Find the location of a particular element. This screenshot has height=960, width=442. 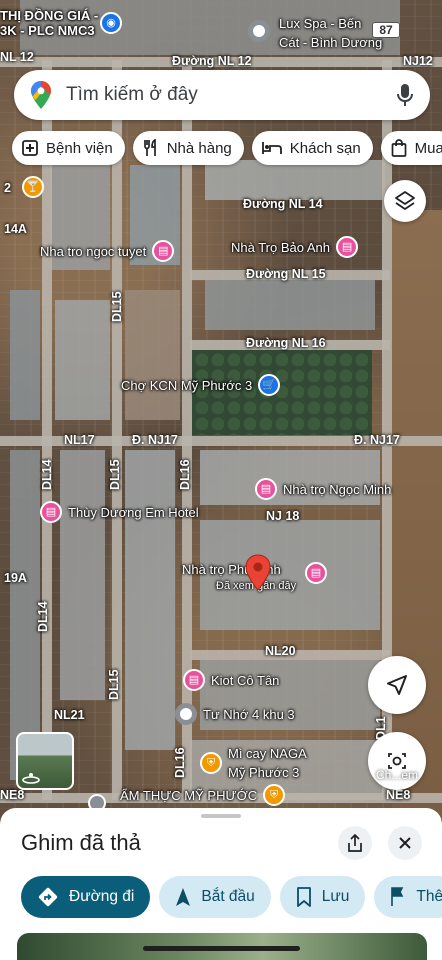

start-button: Bắt đầu is located at coordinates (215, 897).